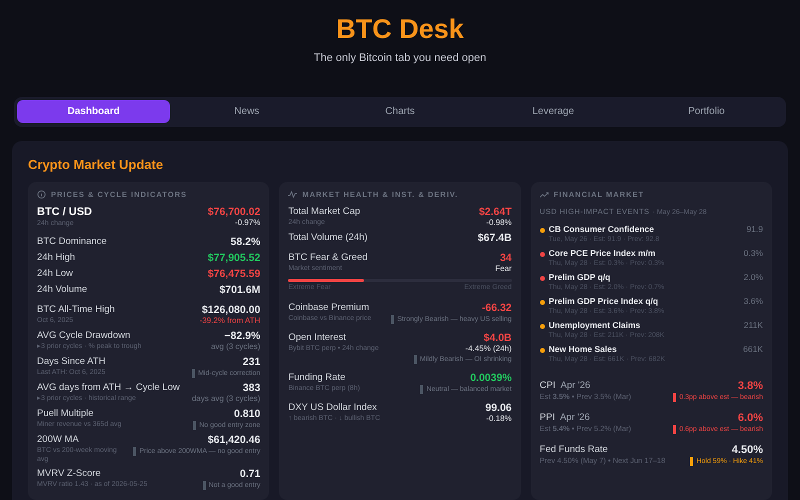 The width and height of the screenshot is (800, 500). Describe the element at coordinates (753, 301) in the screenshot. I see `event-value: 3.6%` at that location.